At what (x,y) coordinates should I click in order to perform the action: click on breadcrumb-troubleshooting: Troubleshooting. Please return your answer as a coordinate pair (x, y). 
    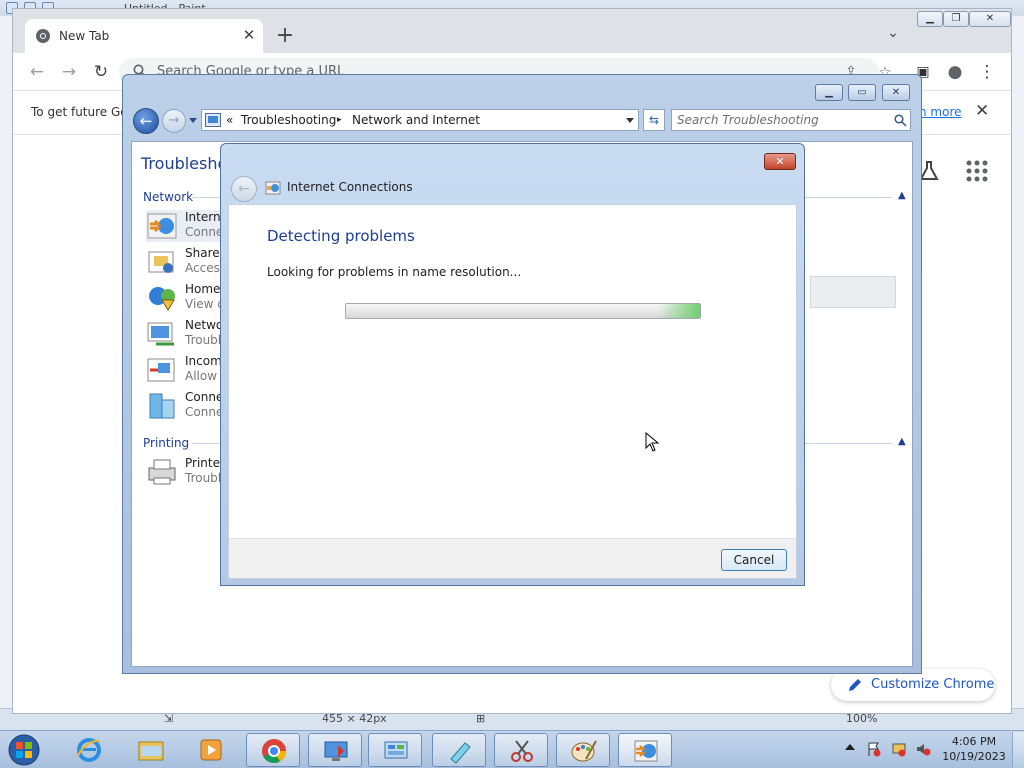
    Looking at the image, I should click on (288, 120).